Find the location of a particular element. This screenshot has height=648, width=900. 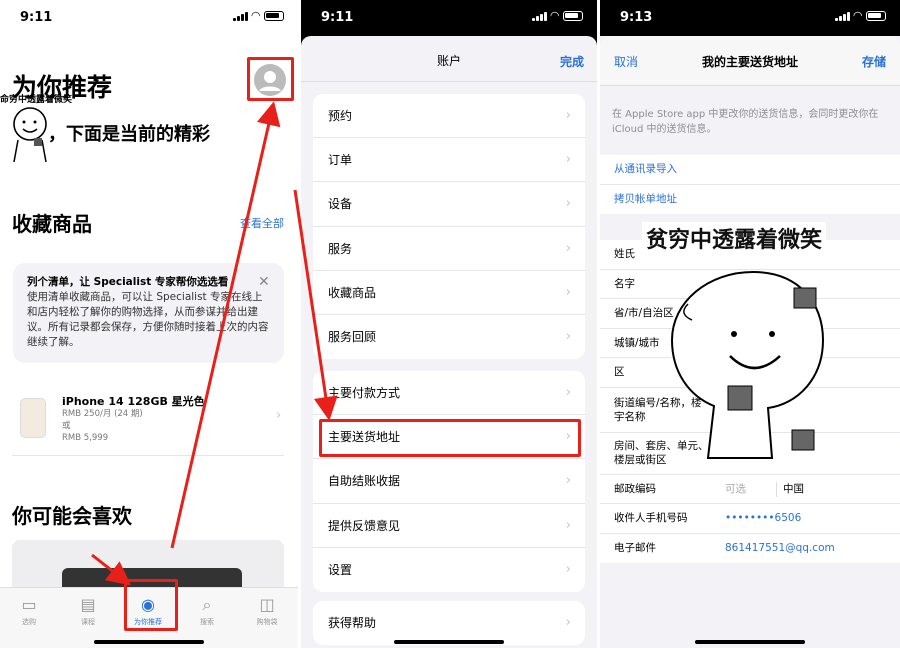

arrow-to-shipping is located at coordinates (315, 305).